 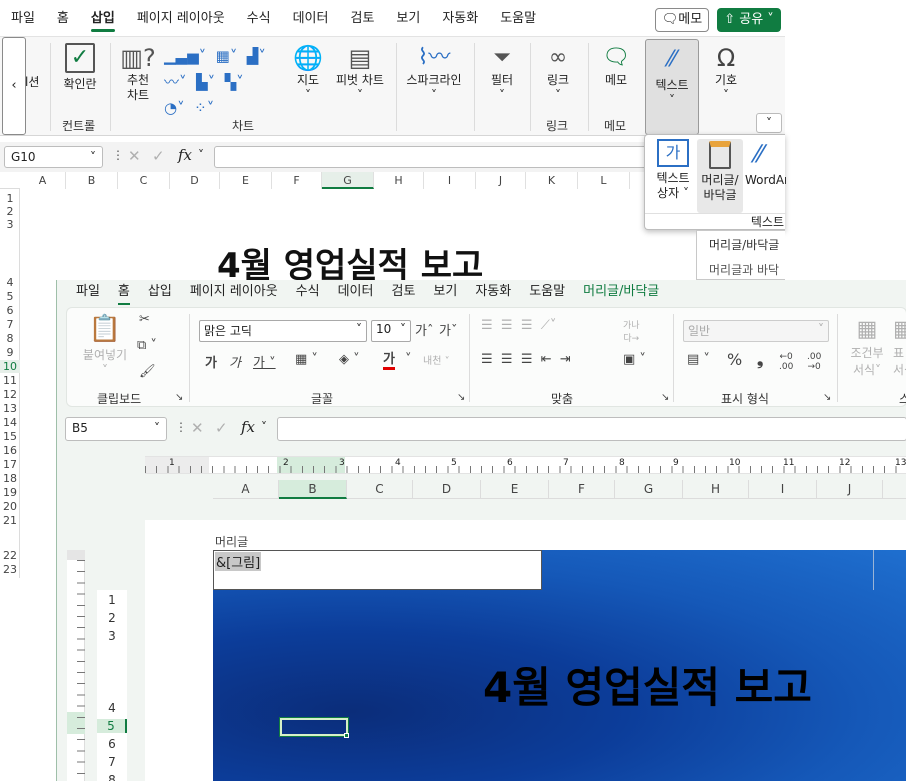 What do you see at coordinates (10, 394) in the screenshot?
I see `row-header: 12` at bounding box center [10, 394].